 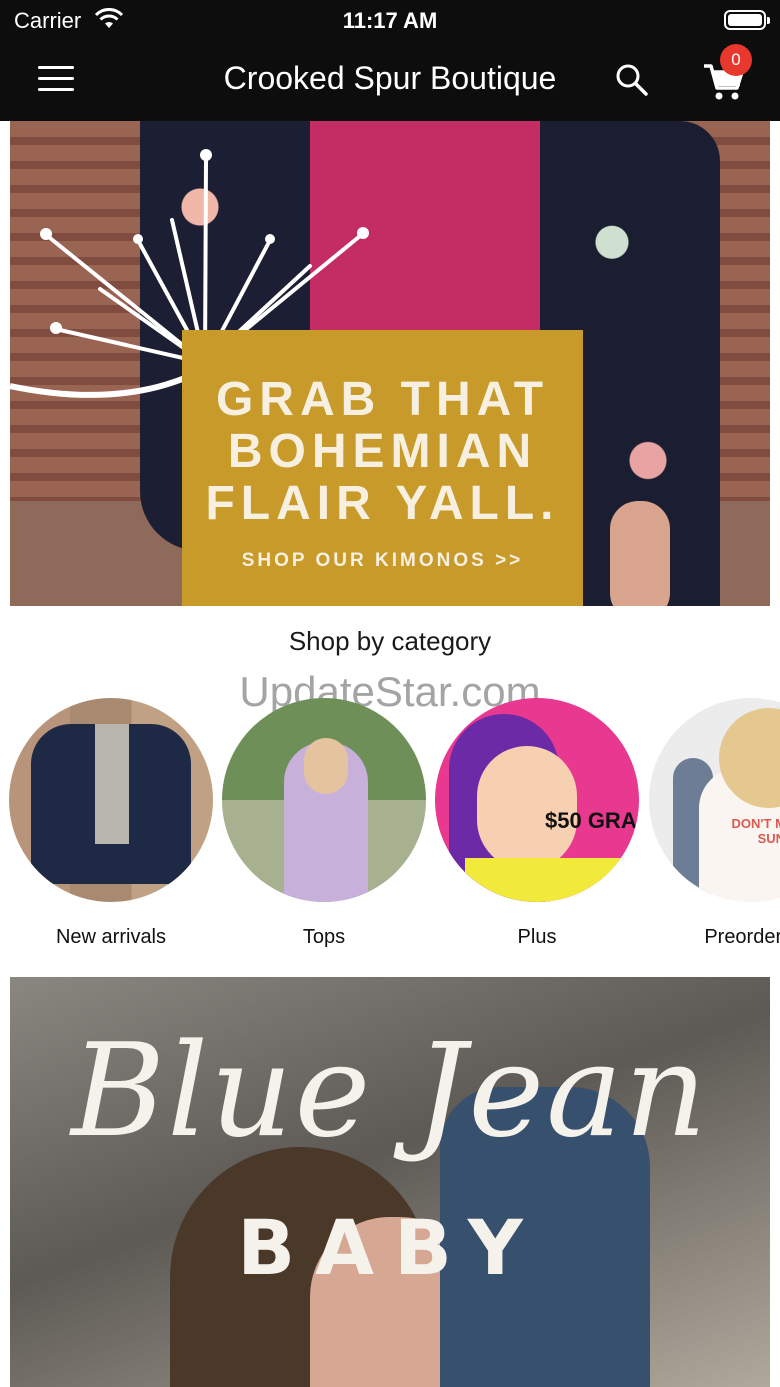 What do you see at coordinates (382, 561) in the screenshot?
I see `shop-kimonos-link: SHOP OUR KIMONOS >>` at bounding box center [382, 561].